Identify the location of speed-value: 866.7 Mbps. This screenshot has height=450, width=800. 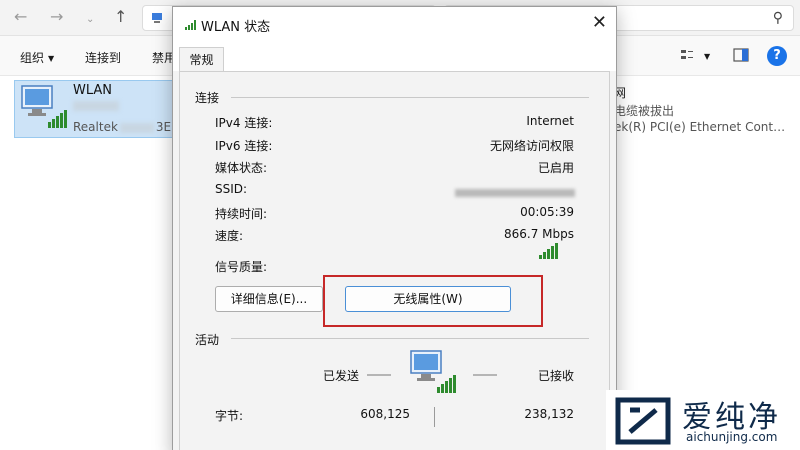
(538, 234).